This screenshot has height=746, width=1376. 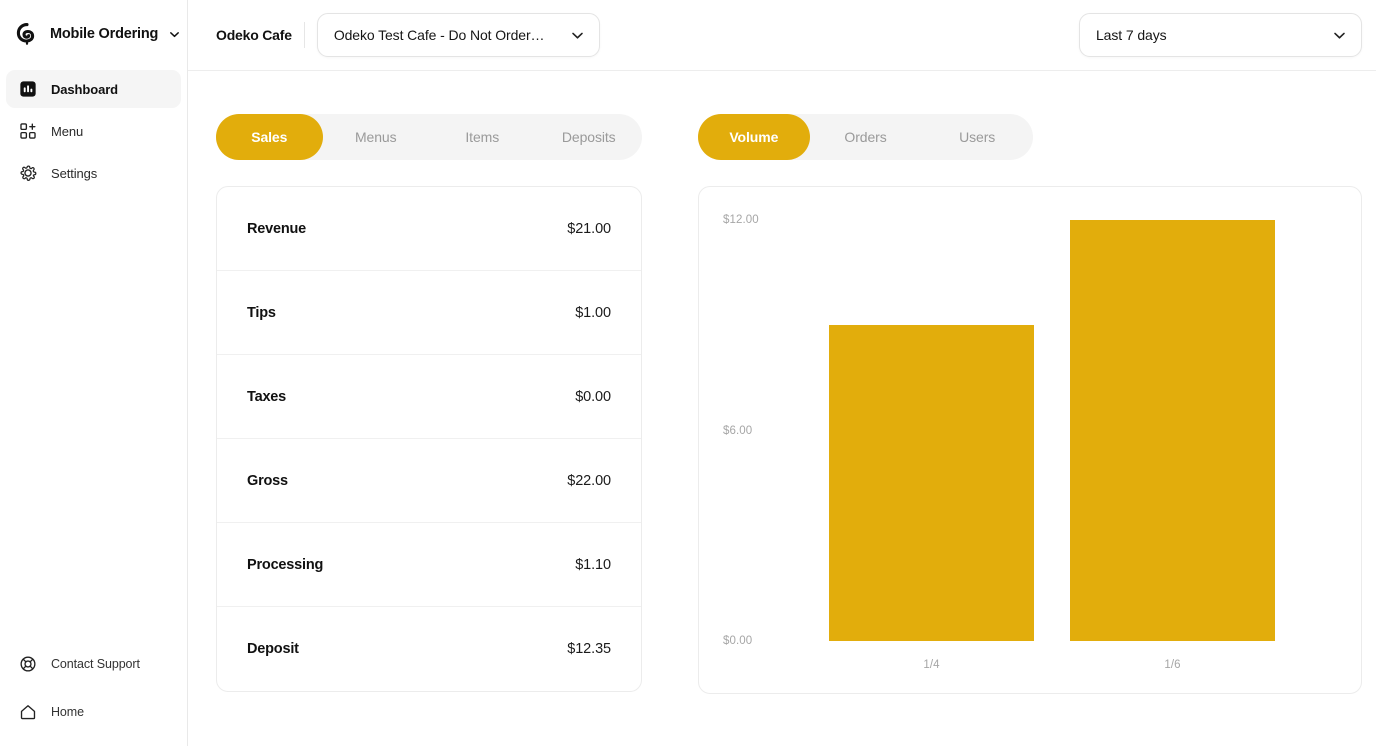 What do you see at coordinates (593, 312) in the screenshot?
I see `metric-value: $1.00` at bounding box center [593, 312].